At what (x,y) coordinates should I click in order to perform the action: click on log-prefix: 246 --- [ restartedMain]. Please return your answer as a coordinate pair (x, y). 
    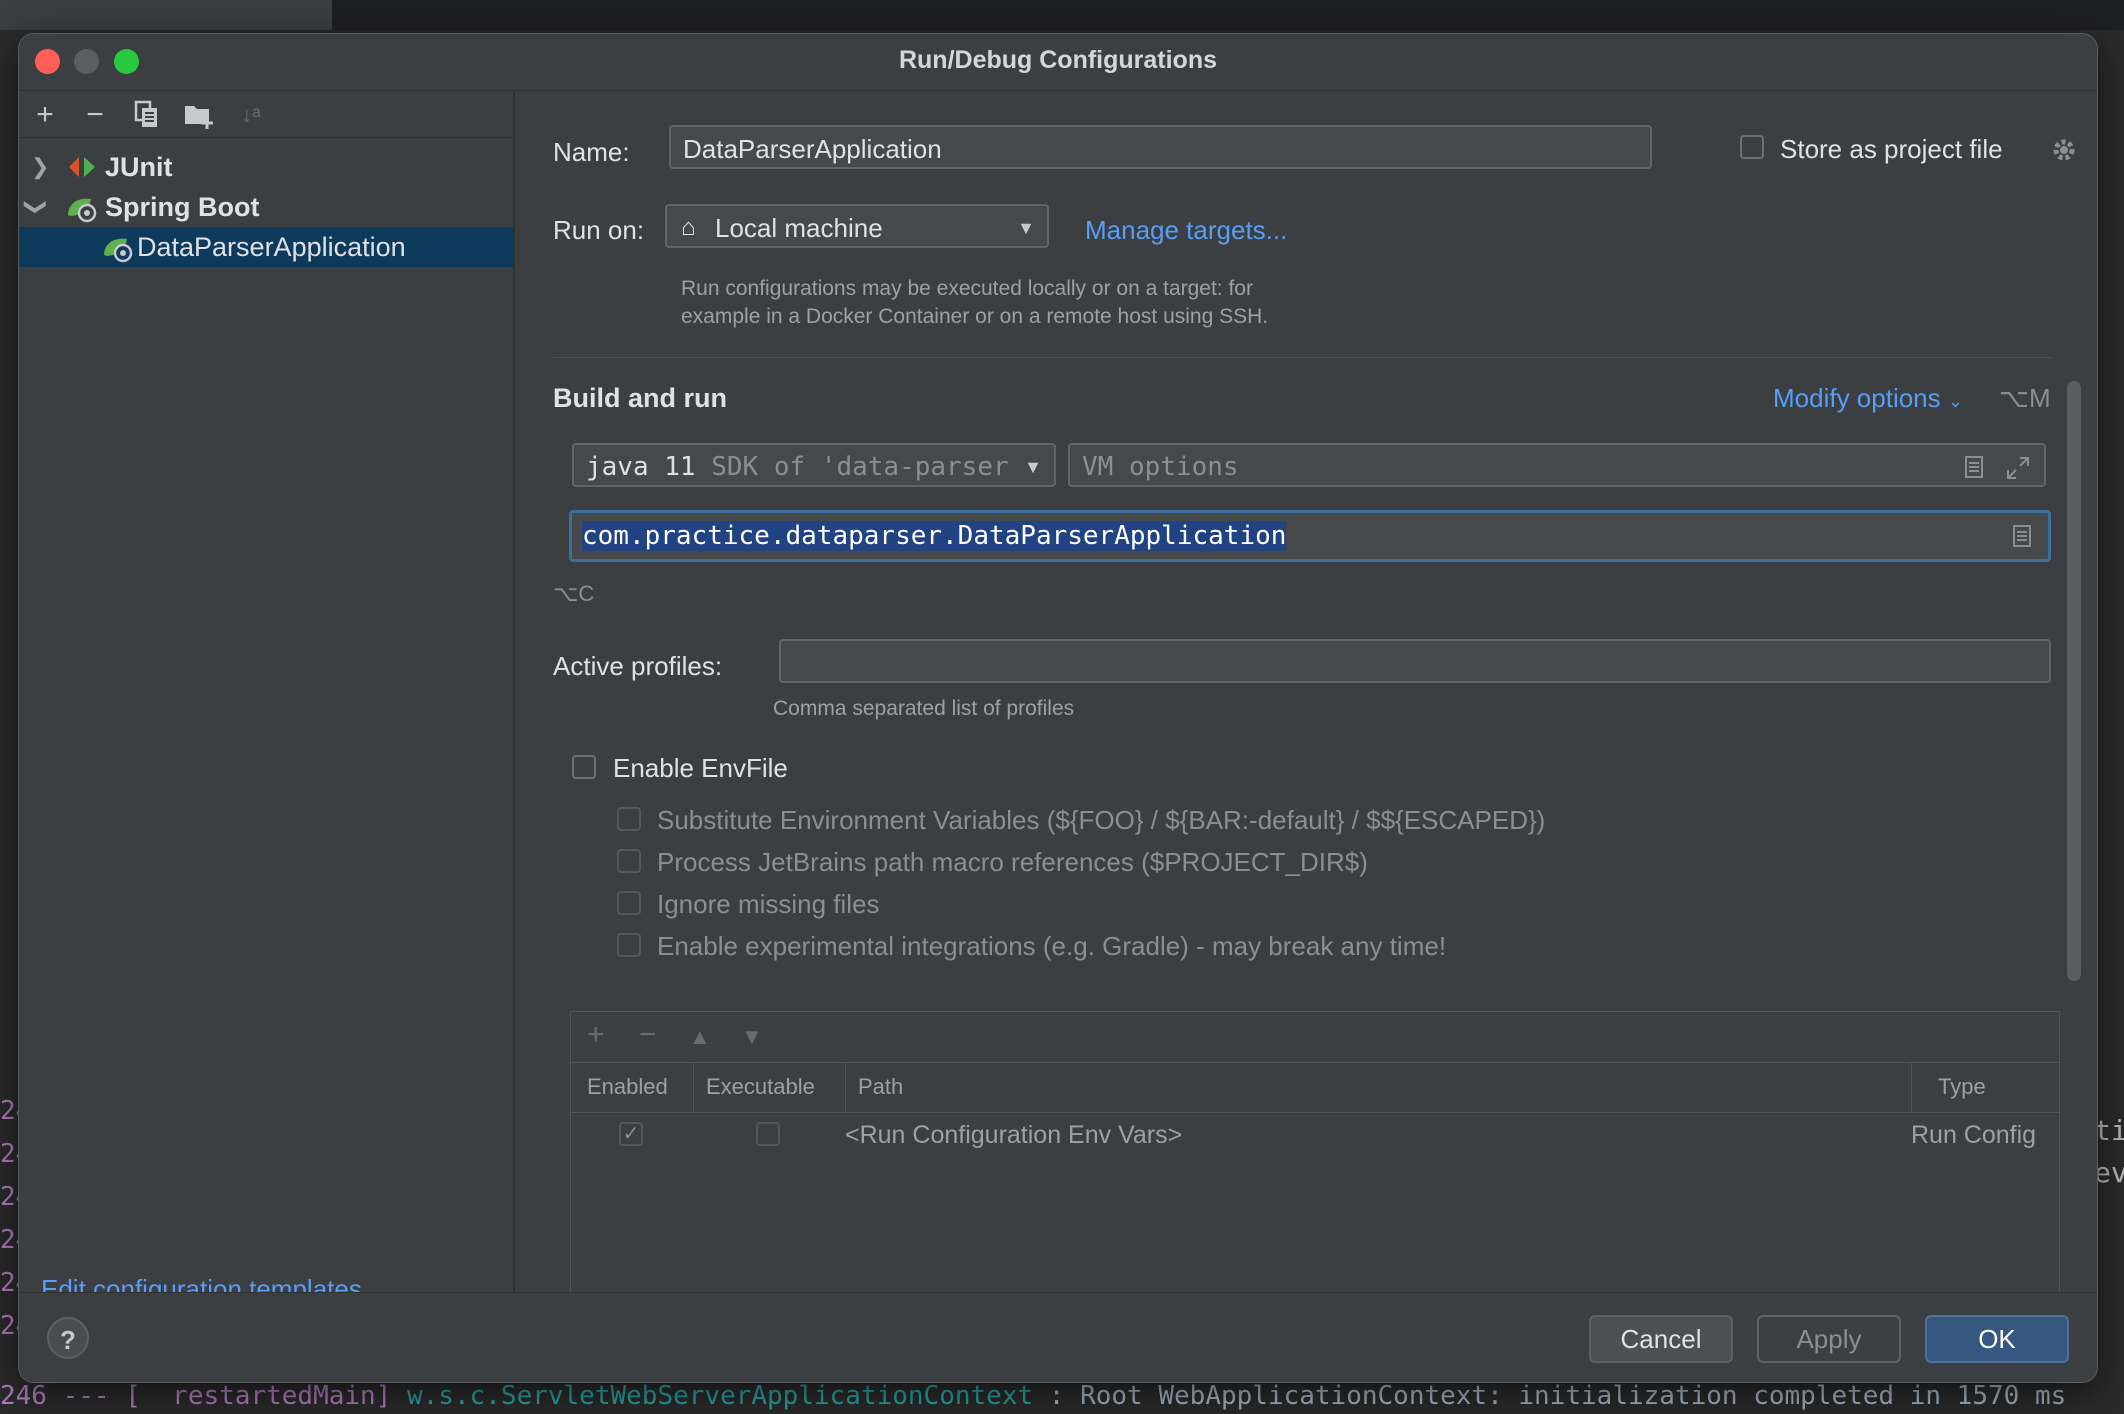
    Looking at the image, I should click on (203, 1396).